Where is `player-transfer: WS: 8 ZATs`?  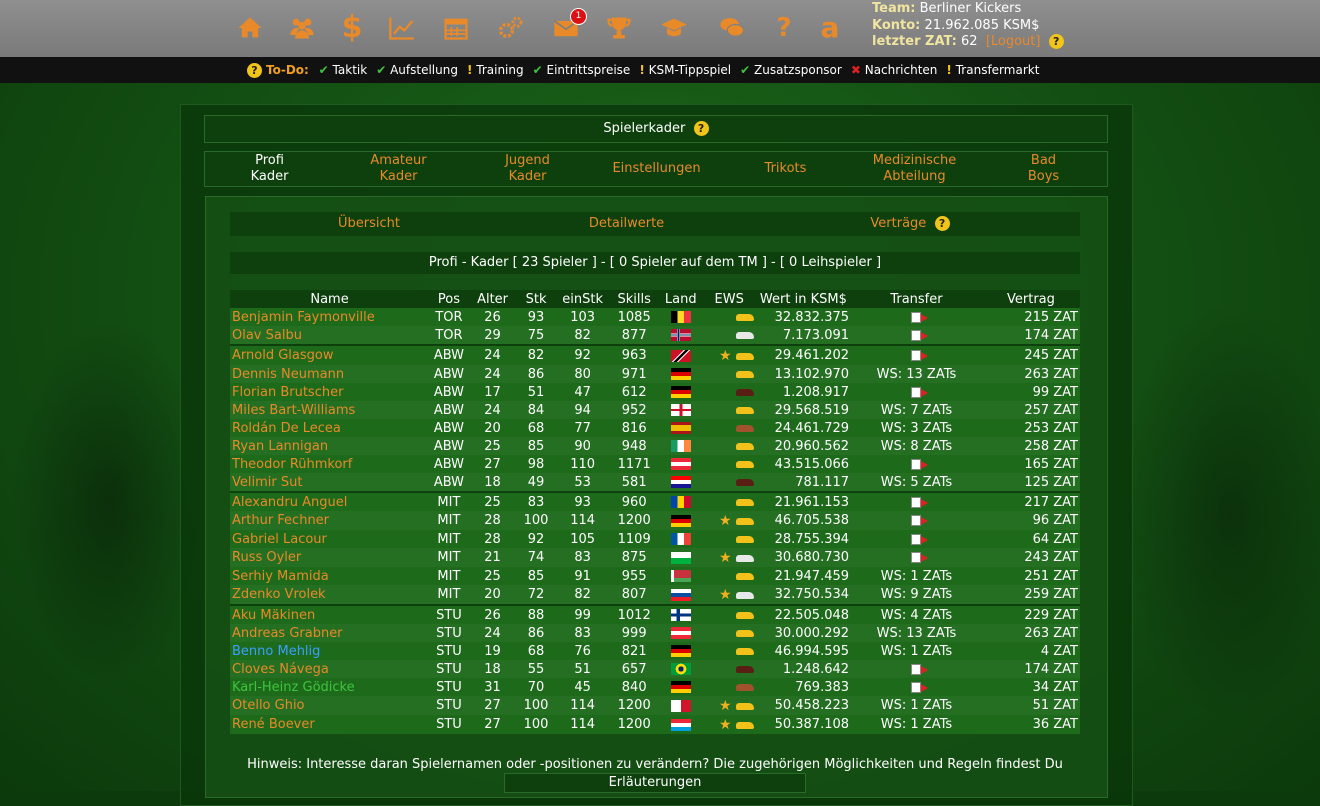
player-transfer: WS: 8 ZATs is located at coordinates (916, 446).